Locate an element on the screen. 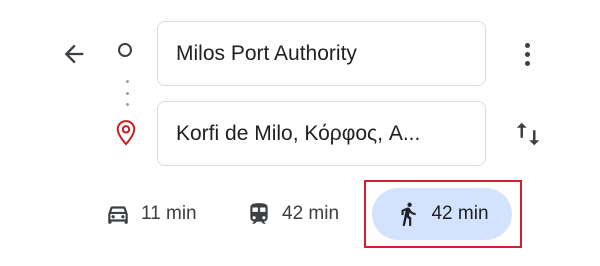 The width and height of the screenshot is (600, 266). origin-input-text: Milos Port Authority is located at coordinates (266, 53).